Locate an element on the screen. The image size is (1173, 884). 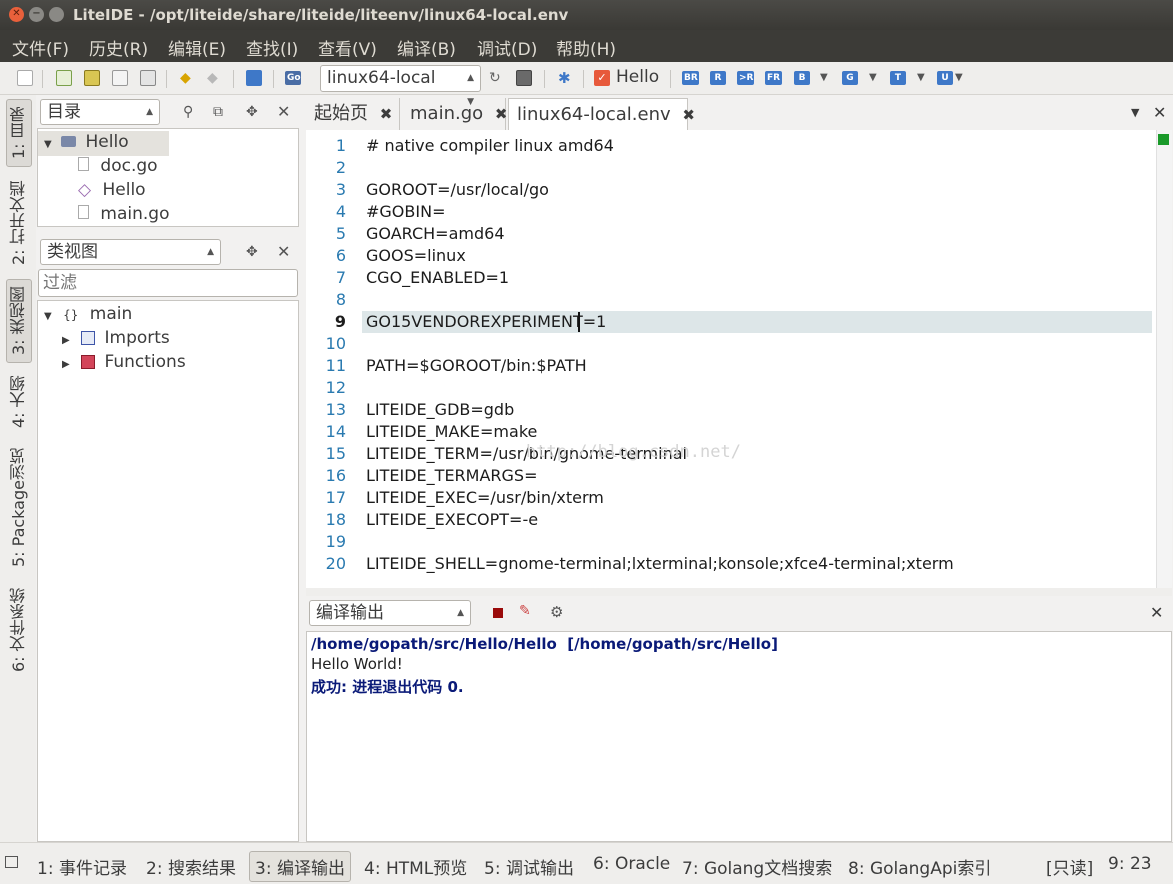
tree-item-label: main is located at coordinates (111, 314).